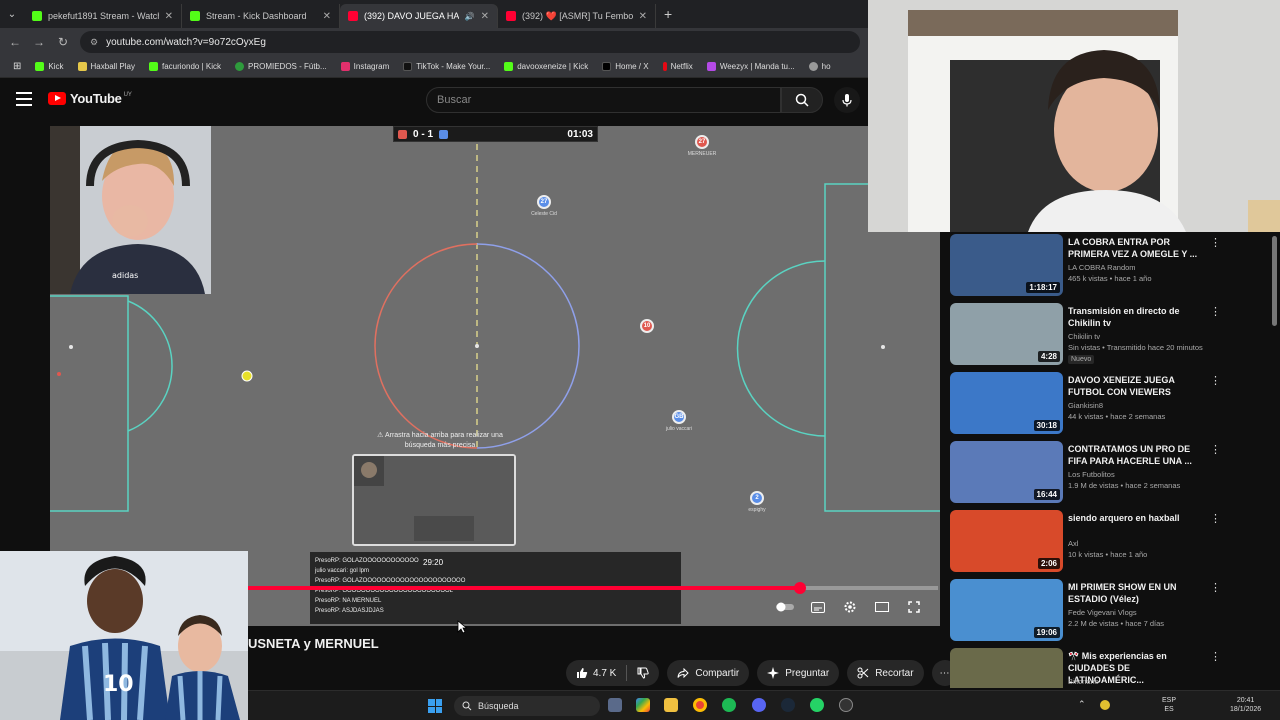  I want to click on menu-icon, so click(24, 99).